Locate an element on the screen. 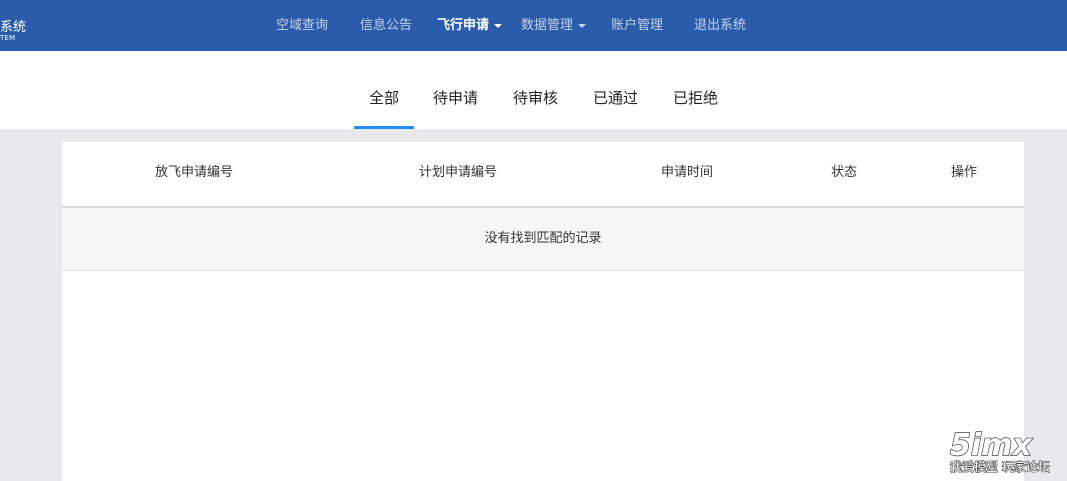  nav-announcements: 信息公告 is located at coordinates (386, 25).